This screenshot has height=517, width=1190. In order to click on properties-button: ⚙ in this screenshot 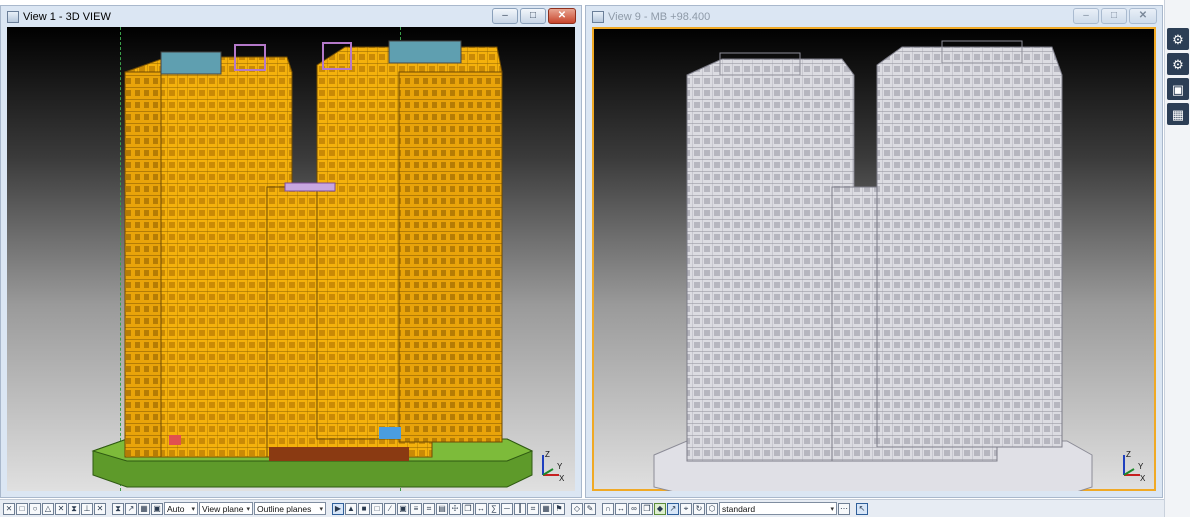, I will do `click(1178, 39)`.